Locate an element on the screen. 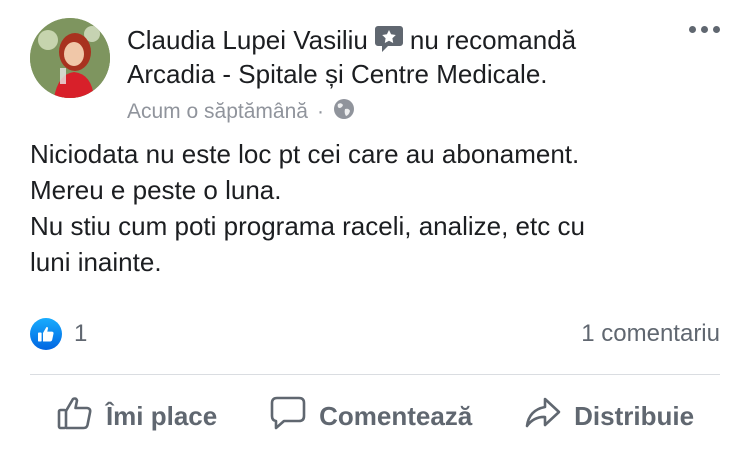 Image resolution: width=750 pixels, height=454 pixels. post-meta: Acum o săptămână · is located at coordinates (241, 112).